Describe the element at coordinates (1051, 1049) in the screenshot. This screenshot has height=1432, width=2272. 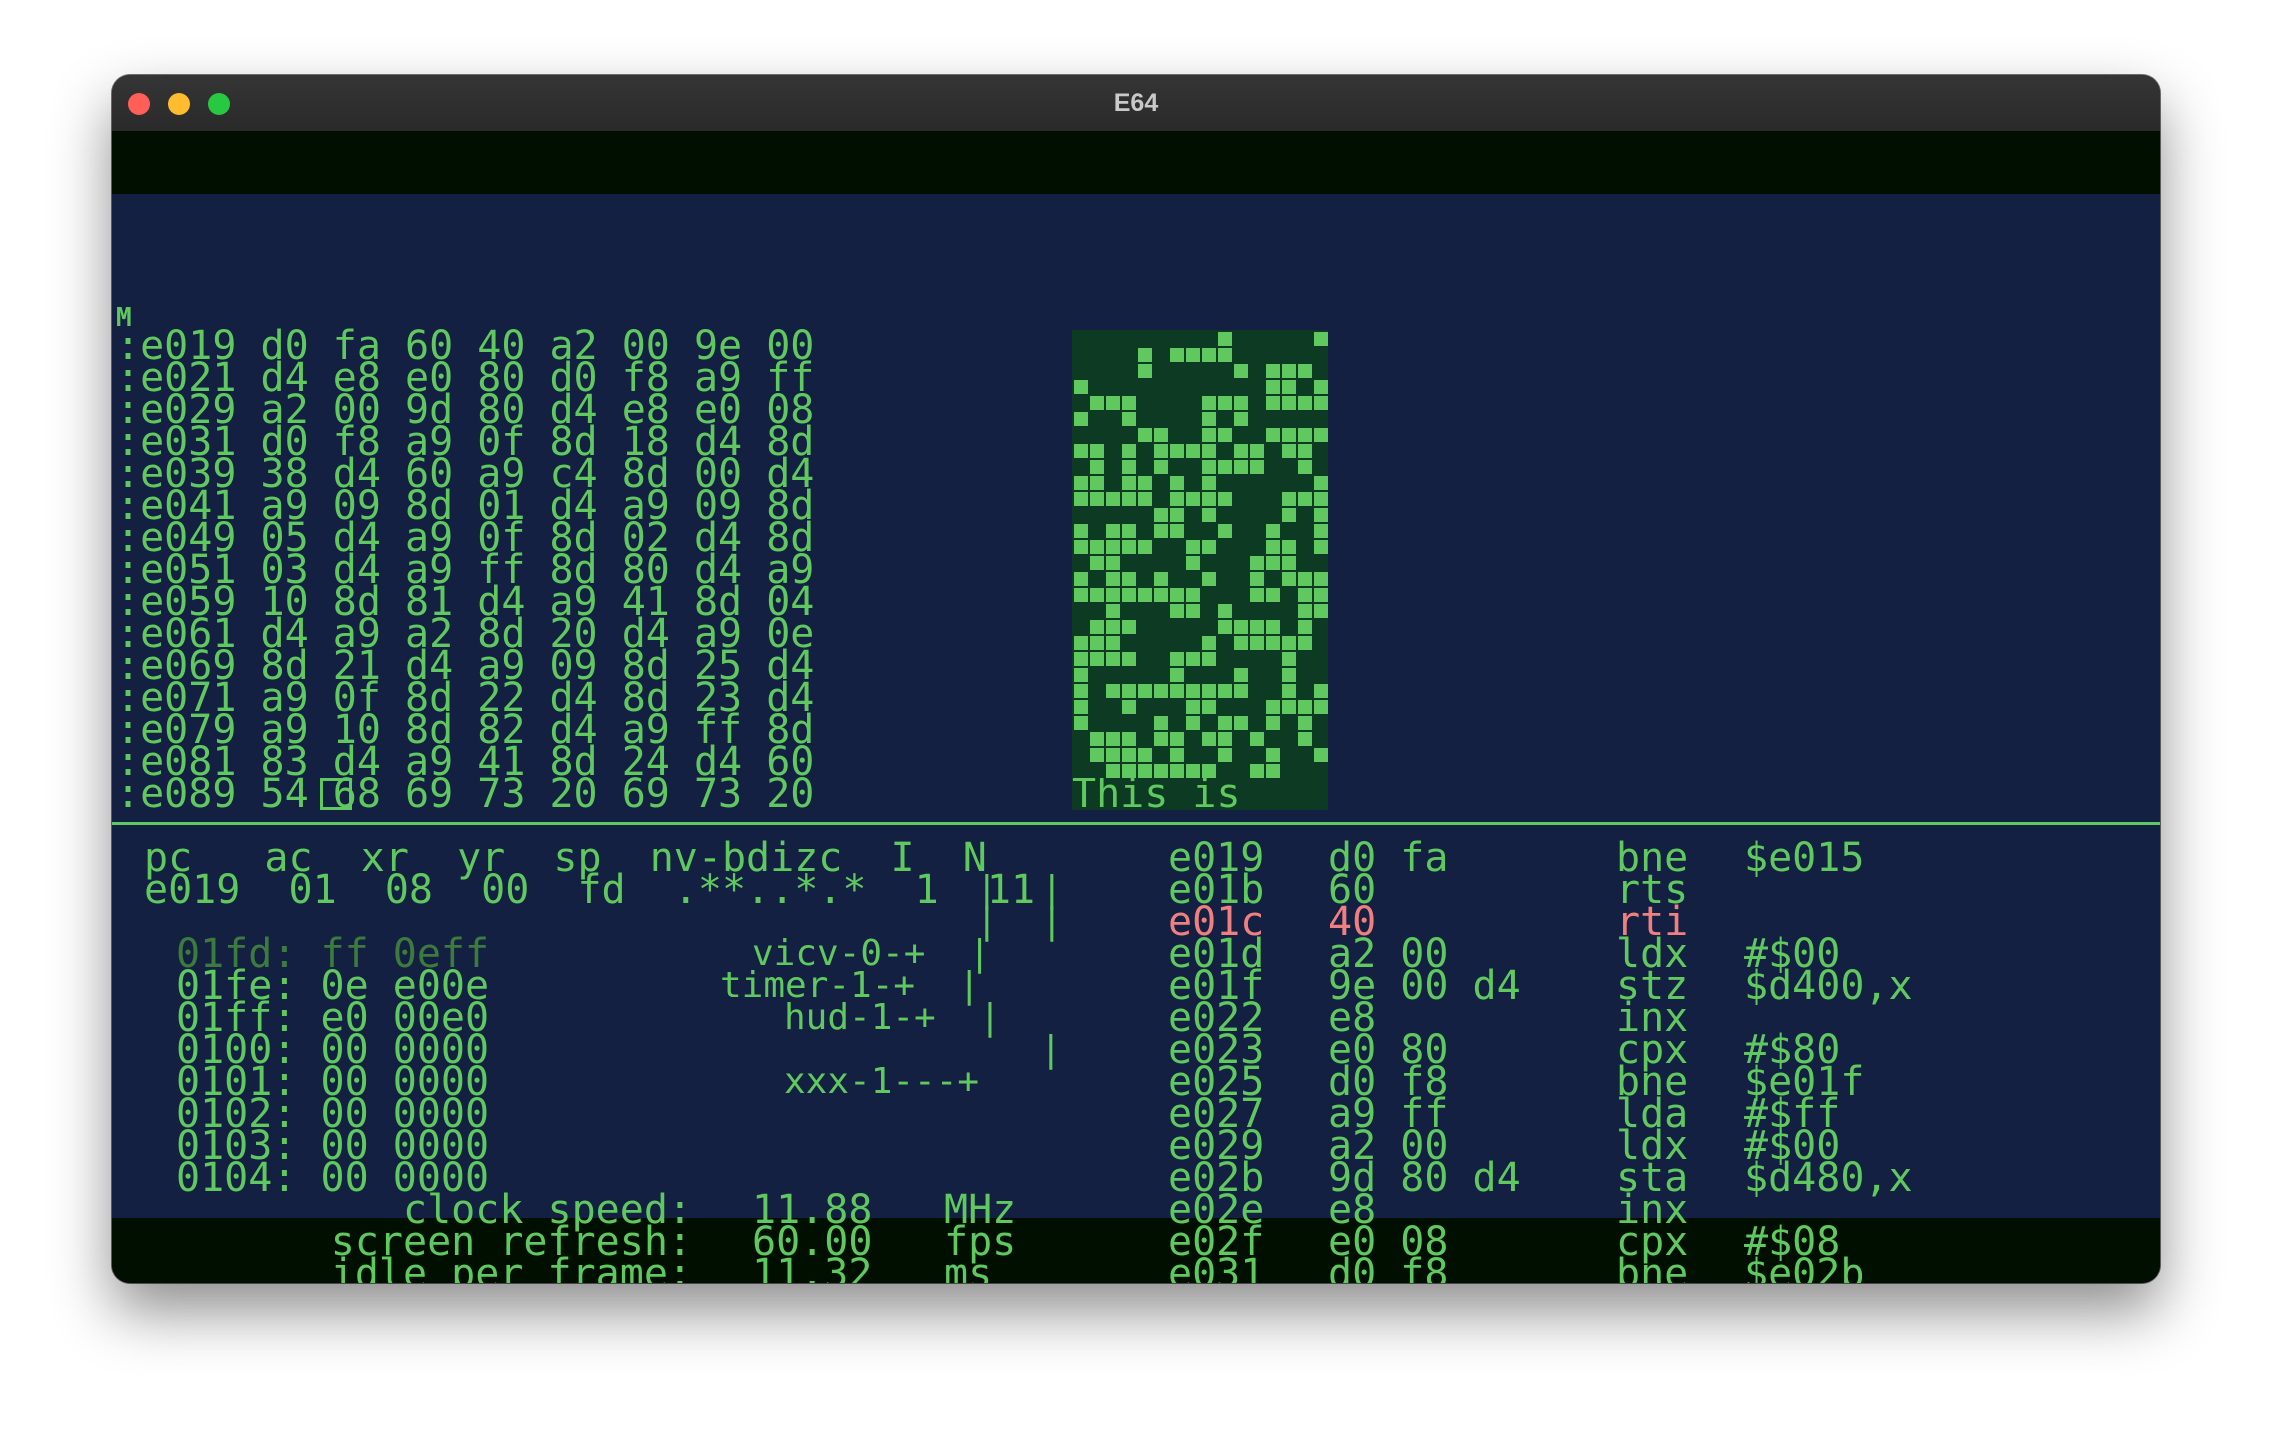
I see `irq-line: |` at that location.